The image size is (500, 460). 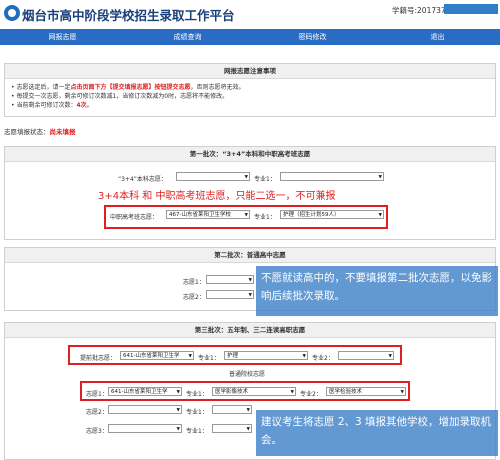 What do you see at coordinates (377, 291) in the screenshot?
I see `batch2-advice-tooltip: 不愿就读高中的，不要填报第二批次志愿，以免影响后续批次录取。` at bounding box center [377, 291].